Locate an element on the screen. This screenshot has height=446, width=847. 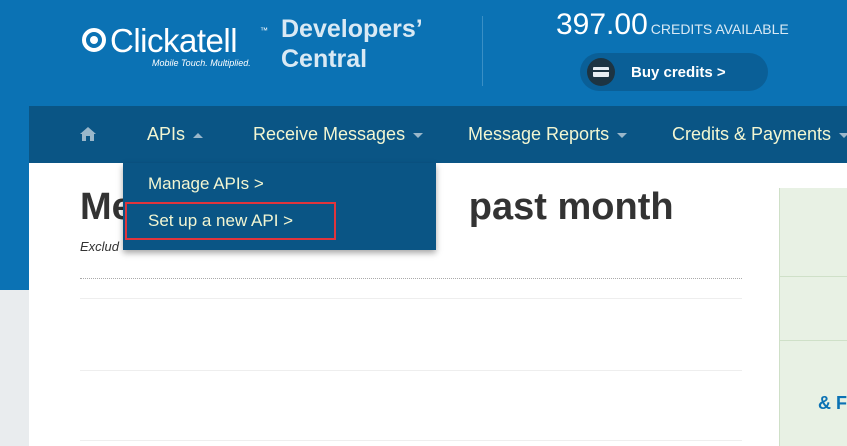
apis-dropdown-menu: Manage APIs > Set up a new API > is located at coordinates (279, 206).